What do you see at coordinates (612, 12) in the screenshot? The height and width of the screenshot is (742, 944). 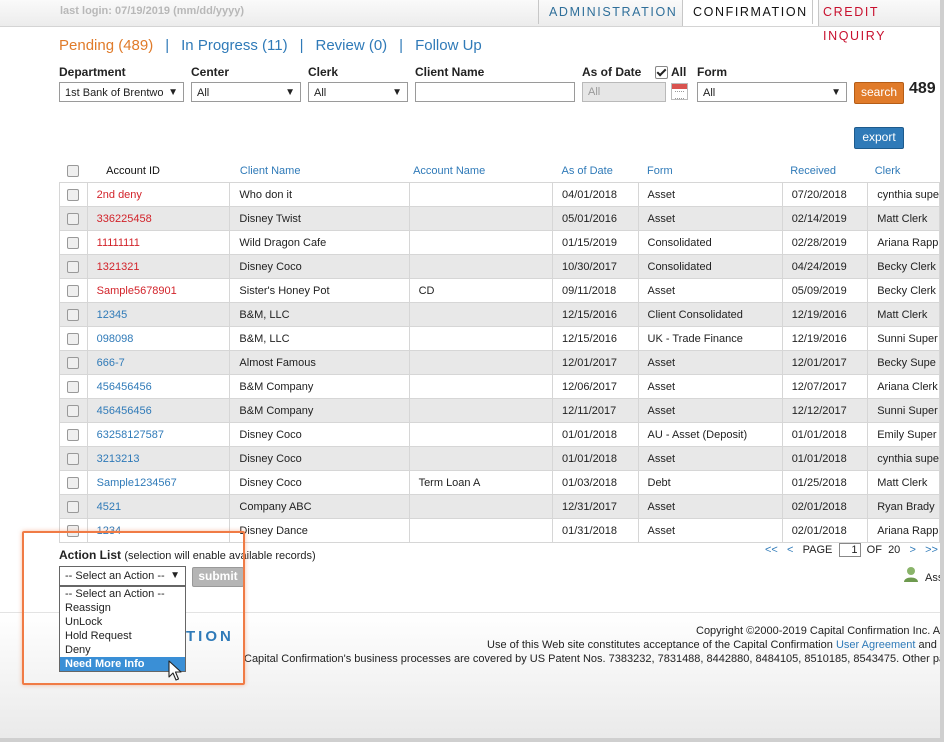 I see `tab-administration: ADMINISTRATION` at bounding box center [612, 12].